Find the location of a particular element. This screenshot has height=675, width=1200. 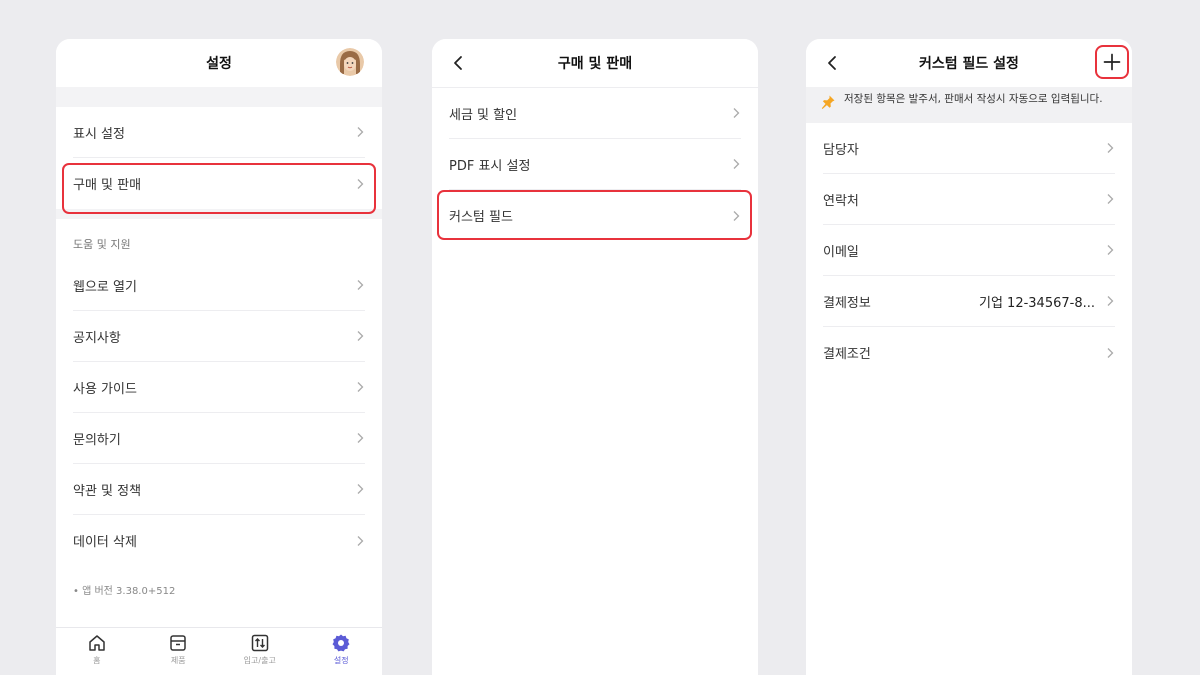

box-icon is located at coordinates (178, 643).